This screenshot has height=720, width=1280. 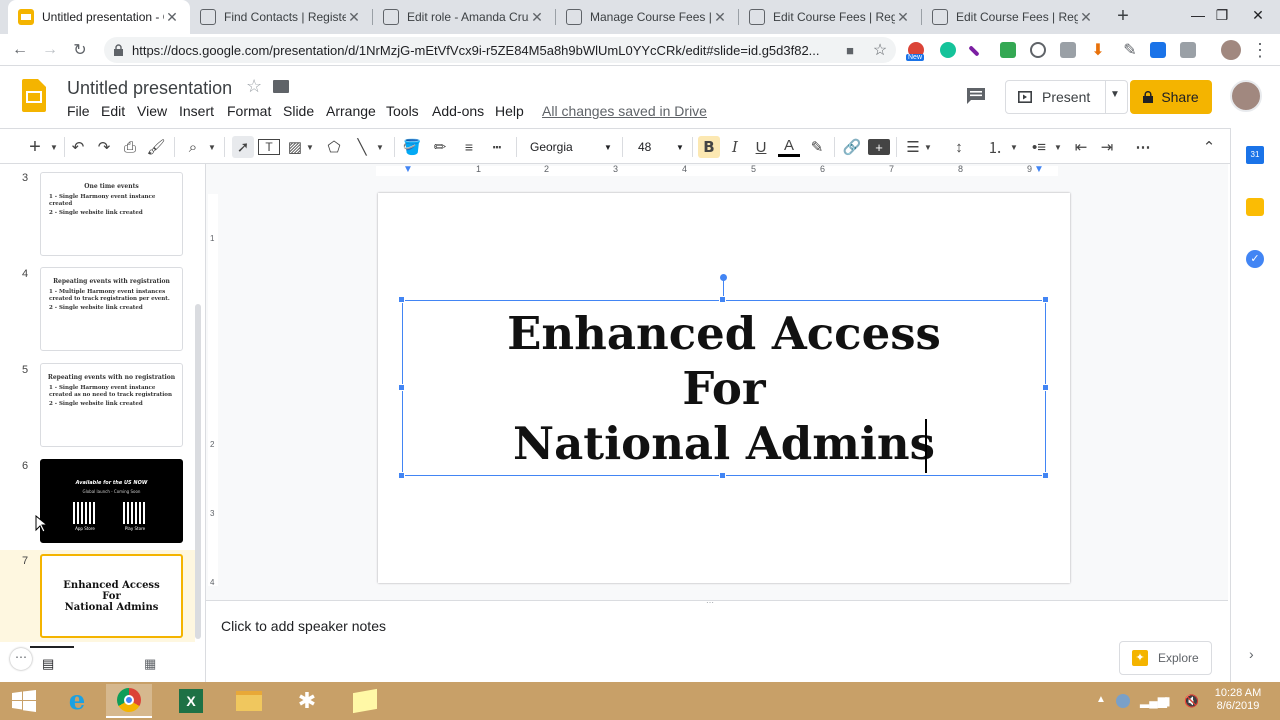 I want to click on menu-tools: Tools, so click(x=402, y=111).